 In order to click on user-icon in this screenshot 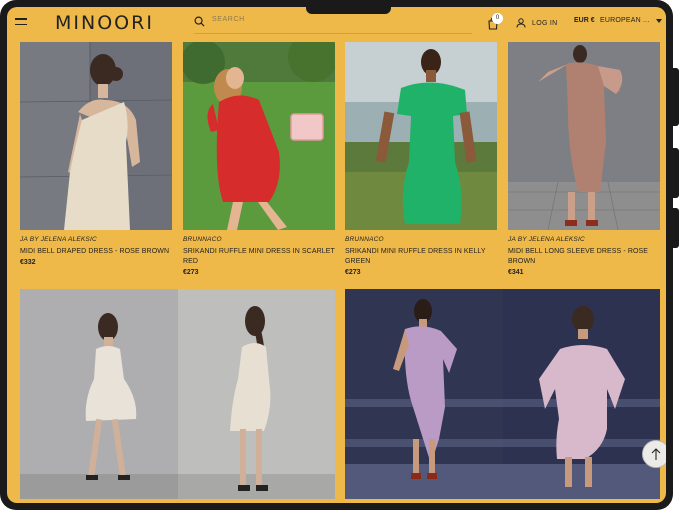, I will do `click(521, 23)`.